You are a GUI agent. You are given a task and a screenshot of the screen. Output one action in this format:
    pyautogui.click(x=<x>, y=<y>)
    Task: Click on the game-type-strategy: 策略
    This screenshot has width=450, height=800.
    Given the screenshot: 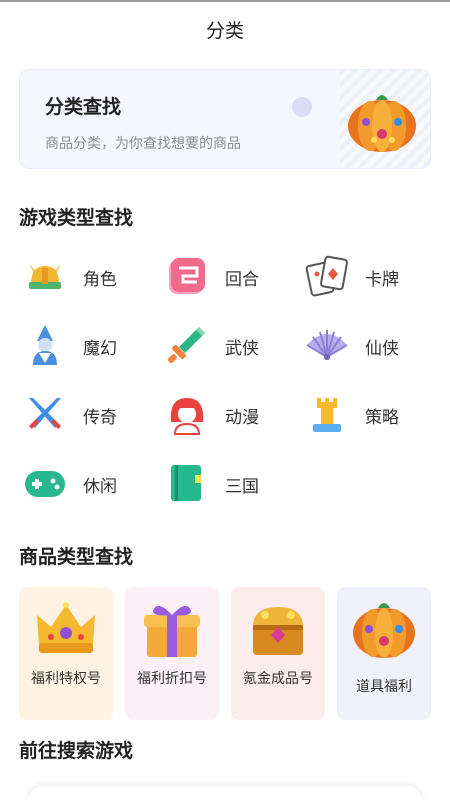 What is the action you would take?
    pyautogui.click(x=370, y=416)
    